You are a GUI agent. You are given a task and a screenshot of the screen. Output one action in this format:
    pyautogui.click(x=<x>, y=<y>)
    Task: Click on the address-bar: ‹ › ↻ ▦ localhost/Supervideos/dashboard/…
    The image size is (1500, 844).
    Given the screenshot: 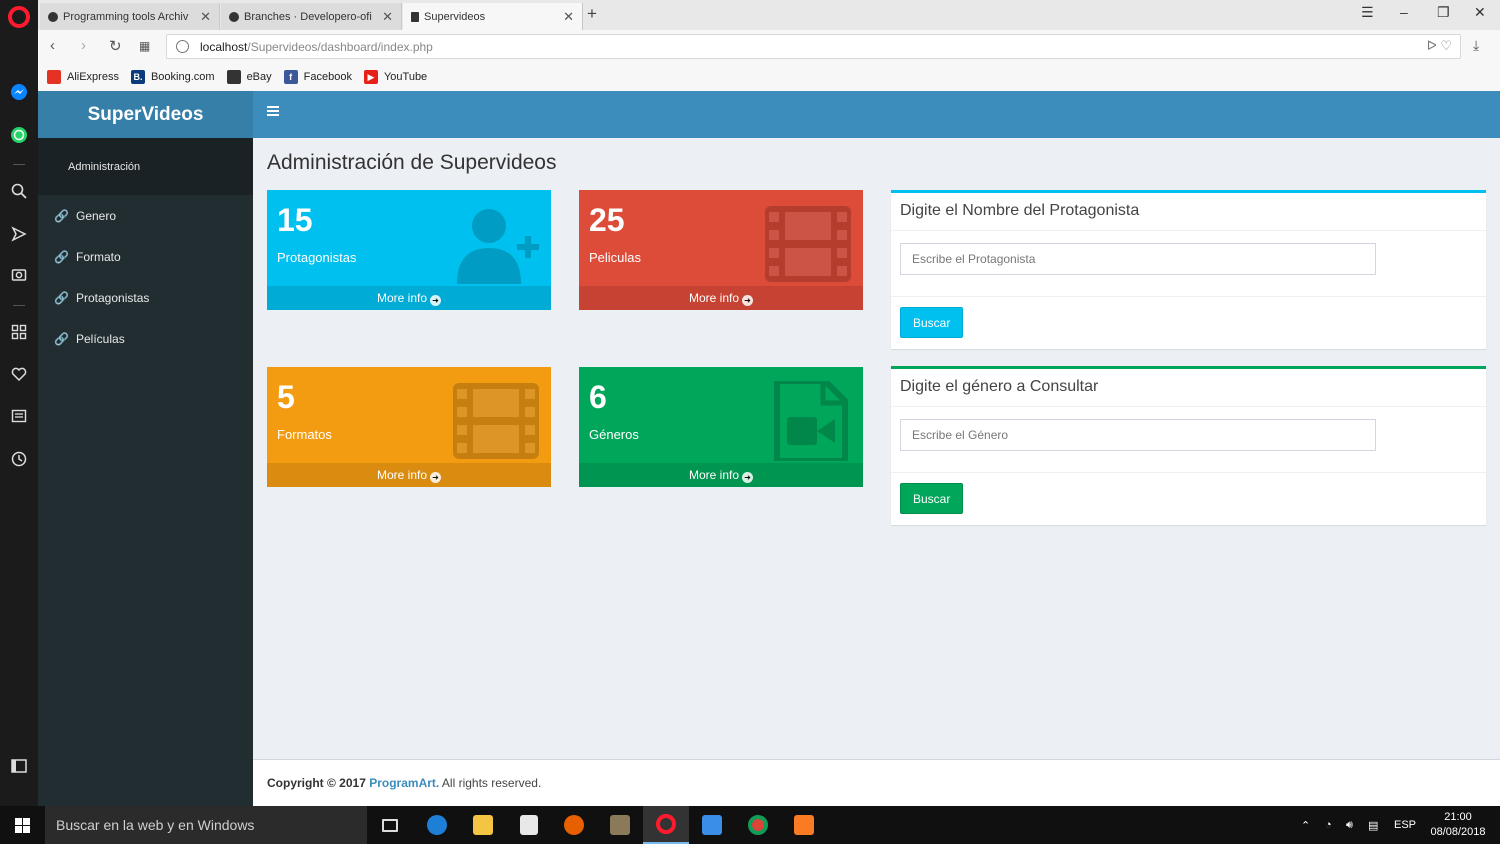 What is the action you would take?
    pyautogui.click(x=769, y=46)
    